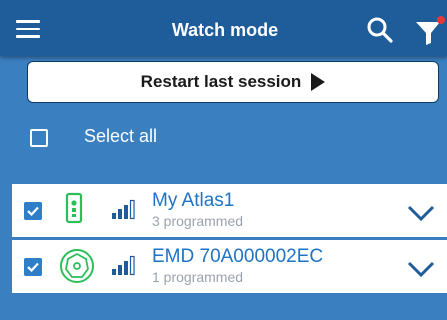  What do you see at coordinates (28, 29) in the screenshot?
I see `menu-icon` at bounding box center [28, 29].